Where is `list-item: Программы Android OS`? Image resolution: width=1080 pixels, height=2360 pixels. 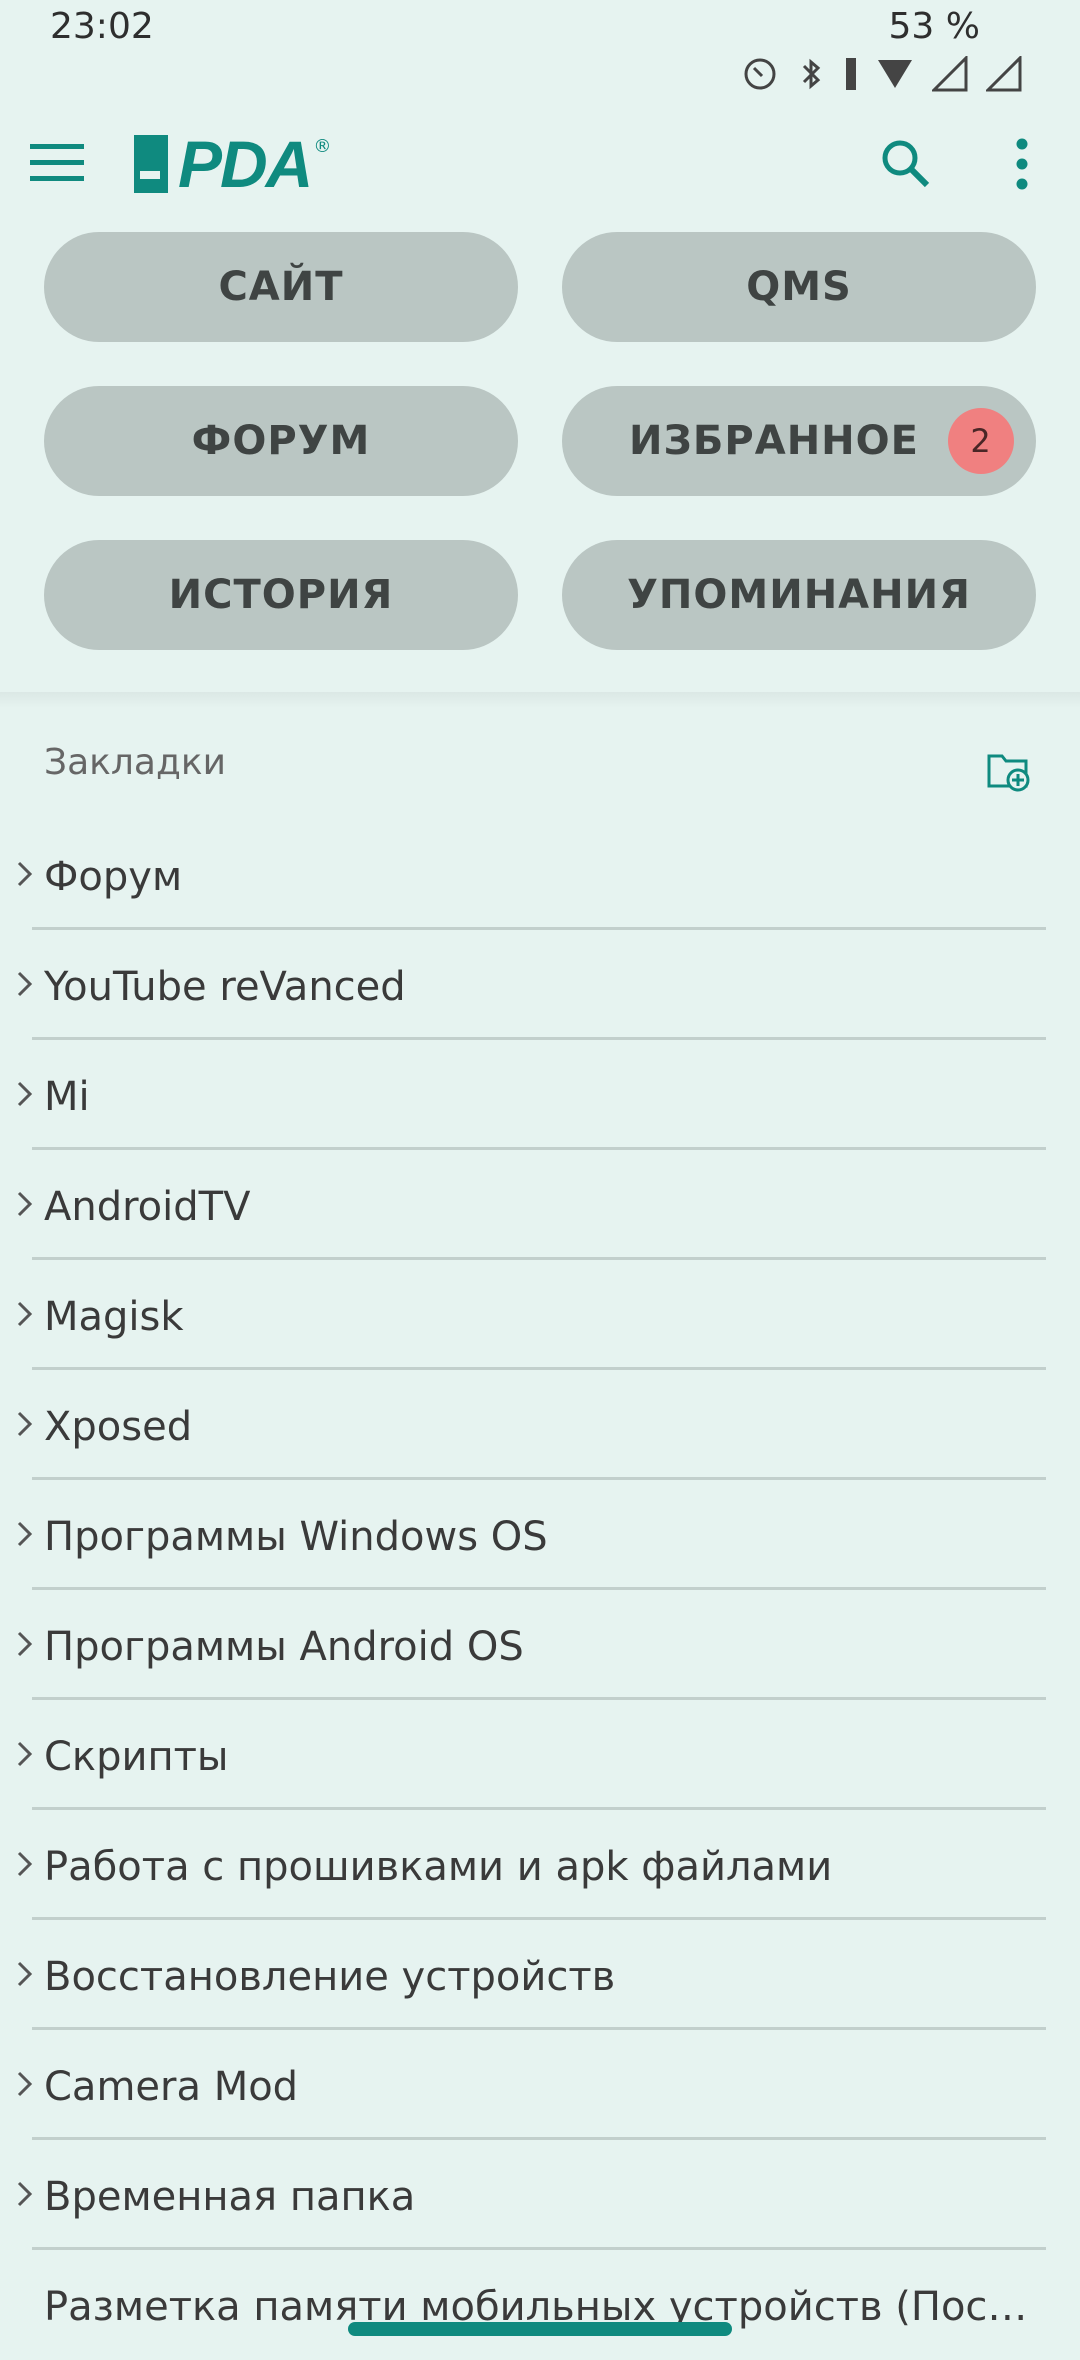 list-item: Программы Android OS is located at coordinates (540, 1645).